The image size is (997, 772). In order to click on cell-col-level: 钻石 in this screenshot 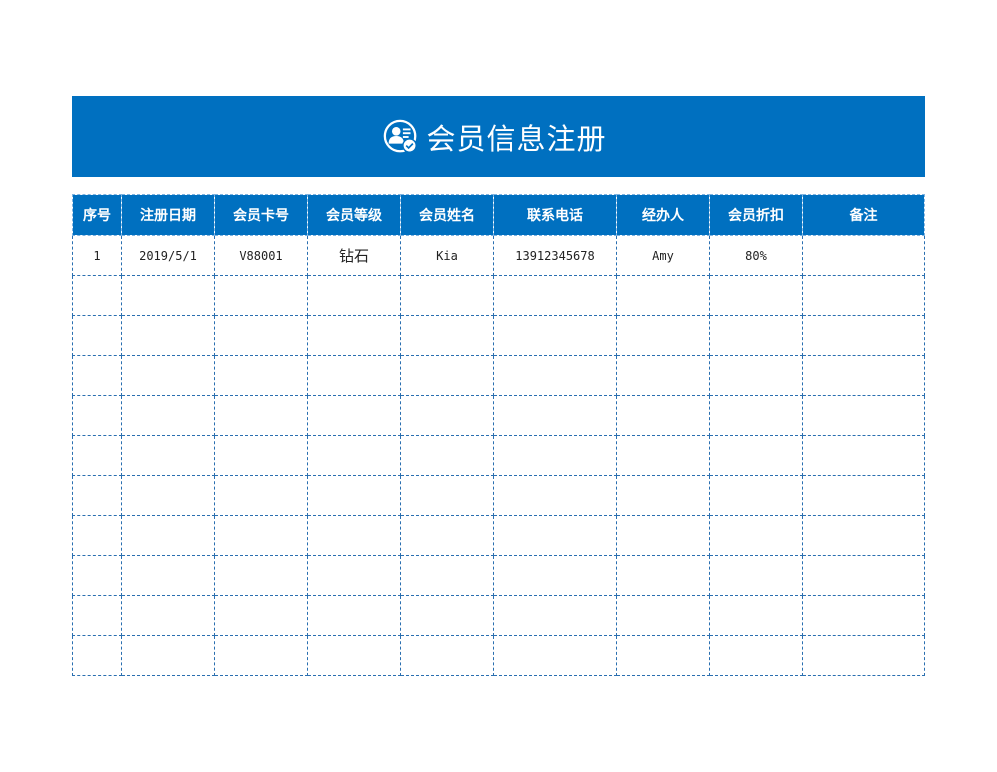, I will do `click(354, 255)`.